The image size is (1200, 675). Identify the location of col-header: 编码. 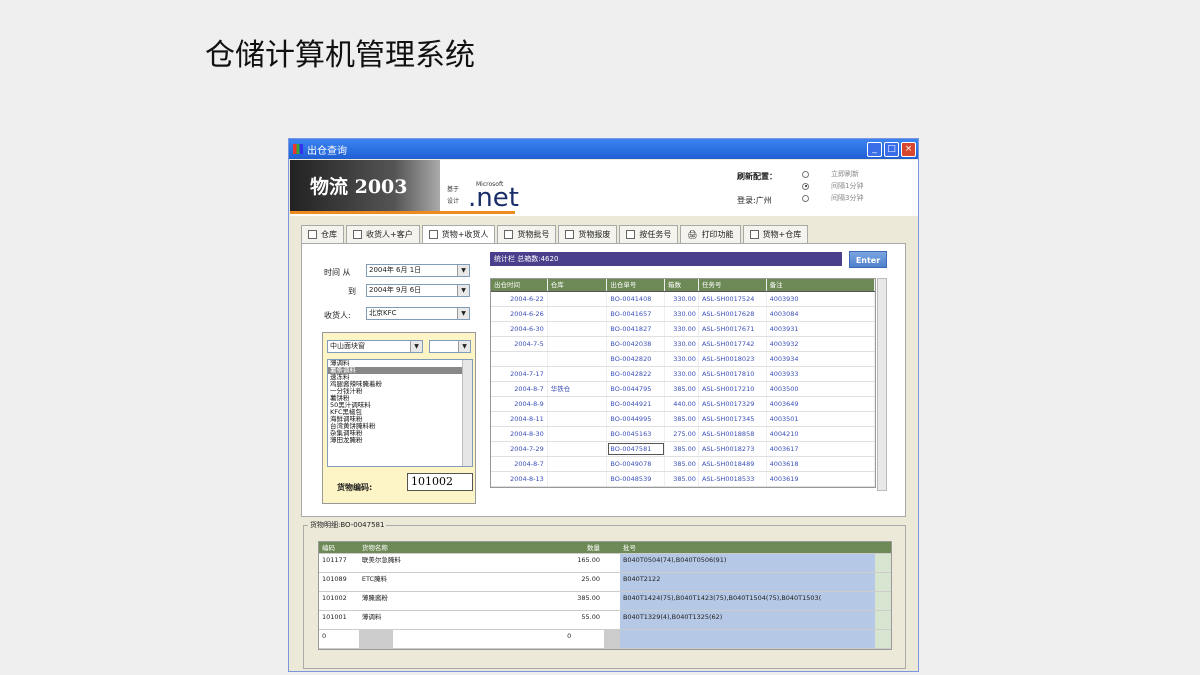
(339, 547).